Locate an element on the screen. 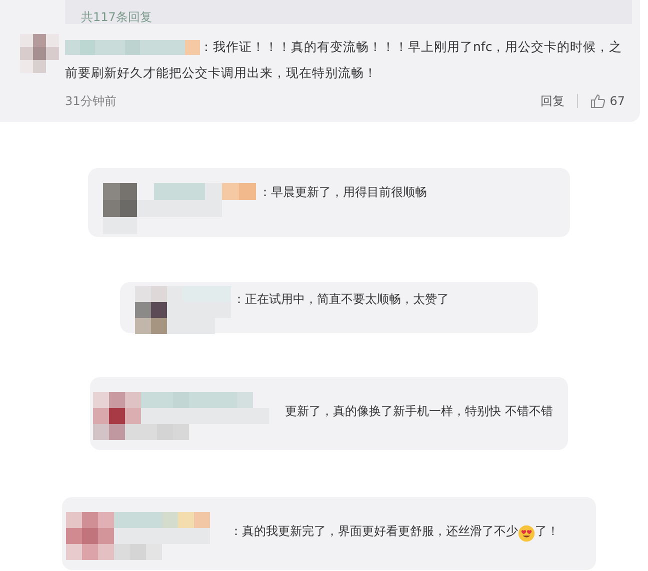  comment-text-end: 了！ is located at coordinates (547, 531).